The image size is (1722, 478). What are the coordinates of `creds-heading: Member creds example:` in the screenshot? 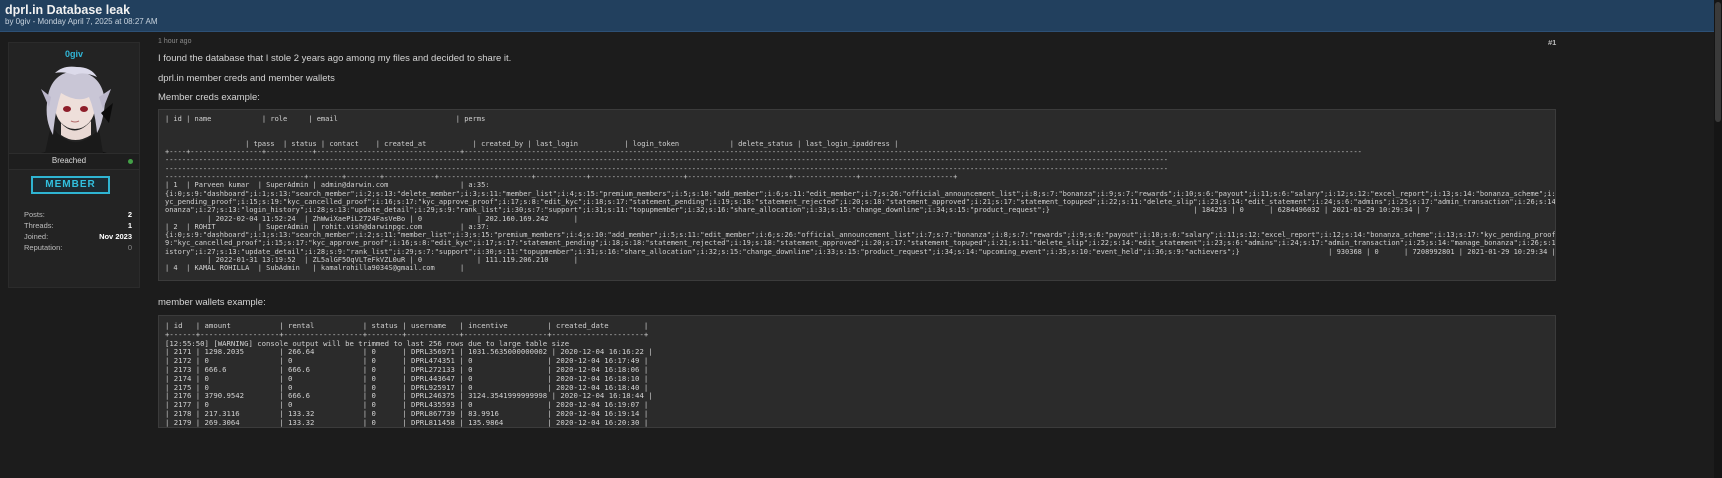 It's located at (209, 97).